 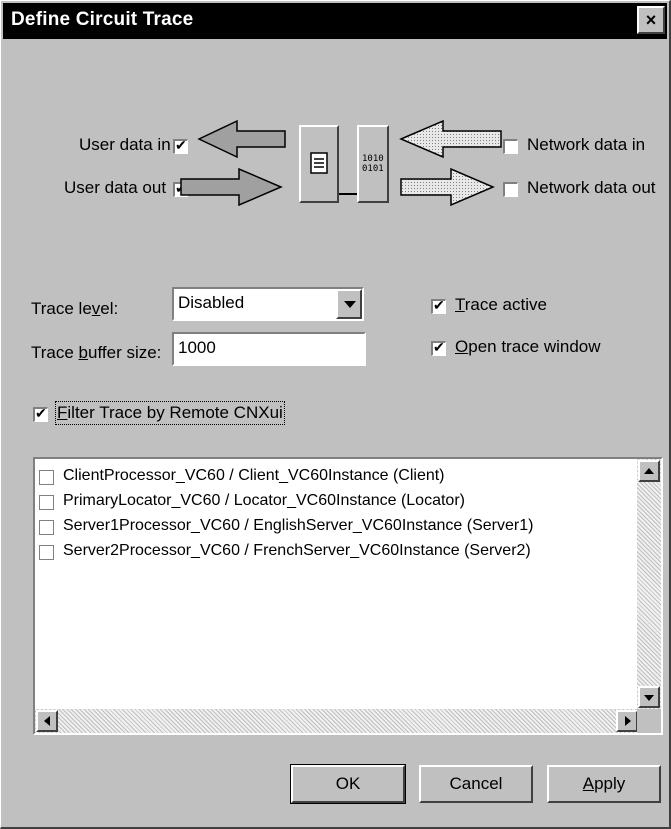 What do you see at coordinates (47, 721) in the screenshot?
I see `scroll-left-icon` at bounding box center [47, 721].